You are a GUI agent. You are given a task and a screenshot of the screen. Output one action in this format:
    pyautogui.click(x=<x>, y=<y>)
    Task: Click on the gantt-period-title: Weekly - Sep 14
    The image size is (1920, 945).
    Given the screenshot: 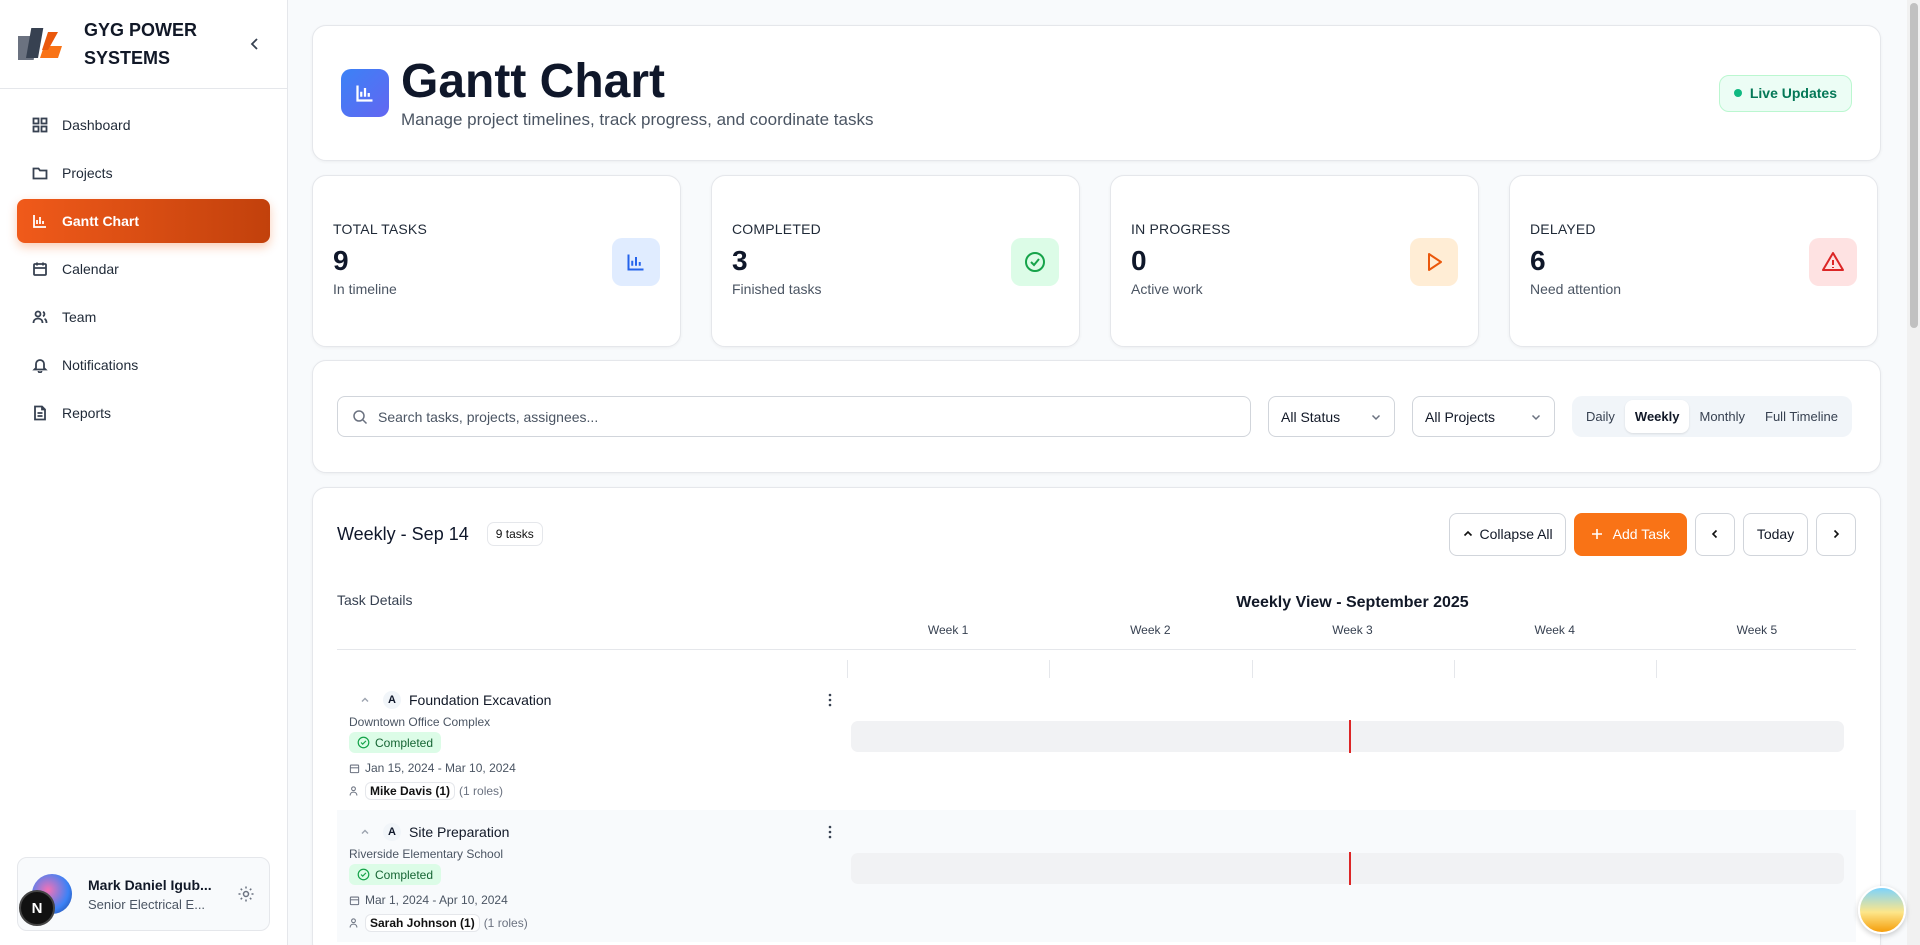 What is the action you would take?
    pyautogui.click(x=403, y=533)
    